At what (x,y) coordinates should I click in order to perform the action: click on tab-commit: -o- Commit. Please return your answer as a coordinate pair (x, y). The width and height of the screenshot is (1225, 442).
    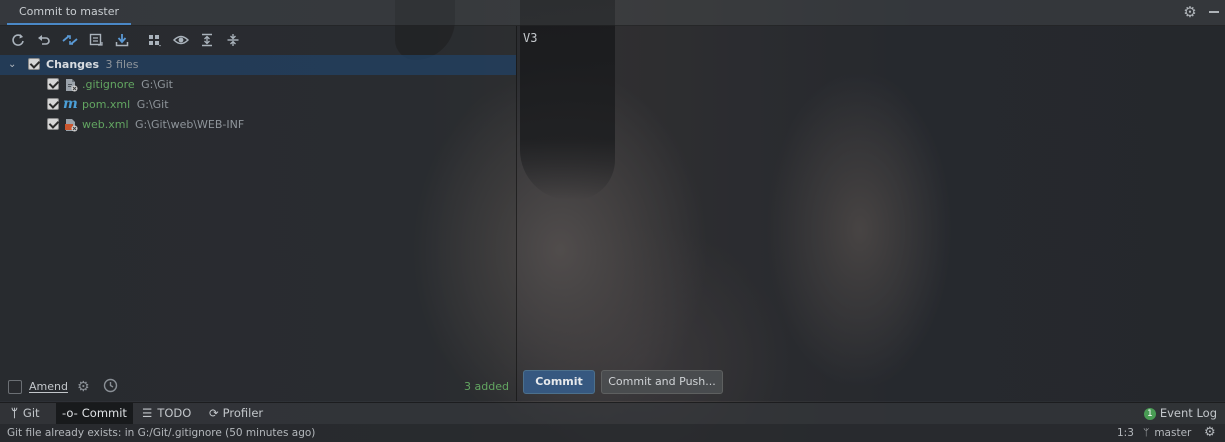
    Looking at the image, I should click on (94, 413).